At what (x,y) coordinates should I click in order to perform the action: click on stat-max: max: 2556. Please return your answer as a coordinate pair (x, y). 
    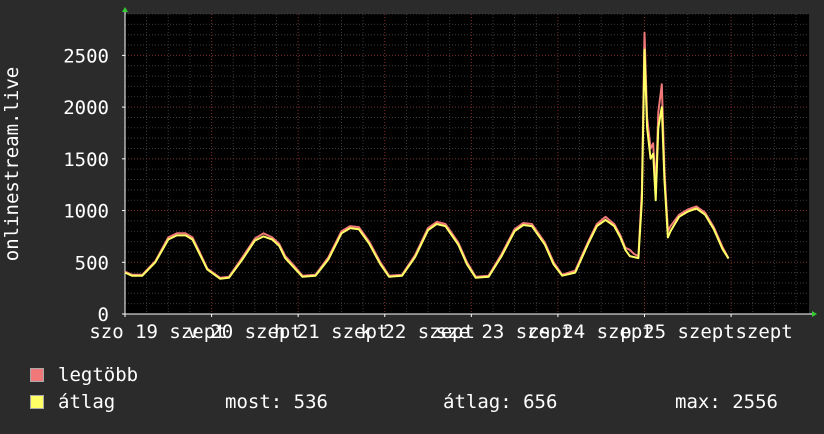
    Looking at the image, I should click on (726, 402).